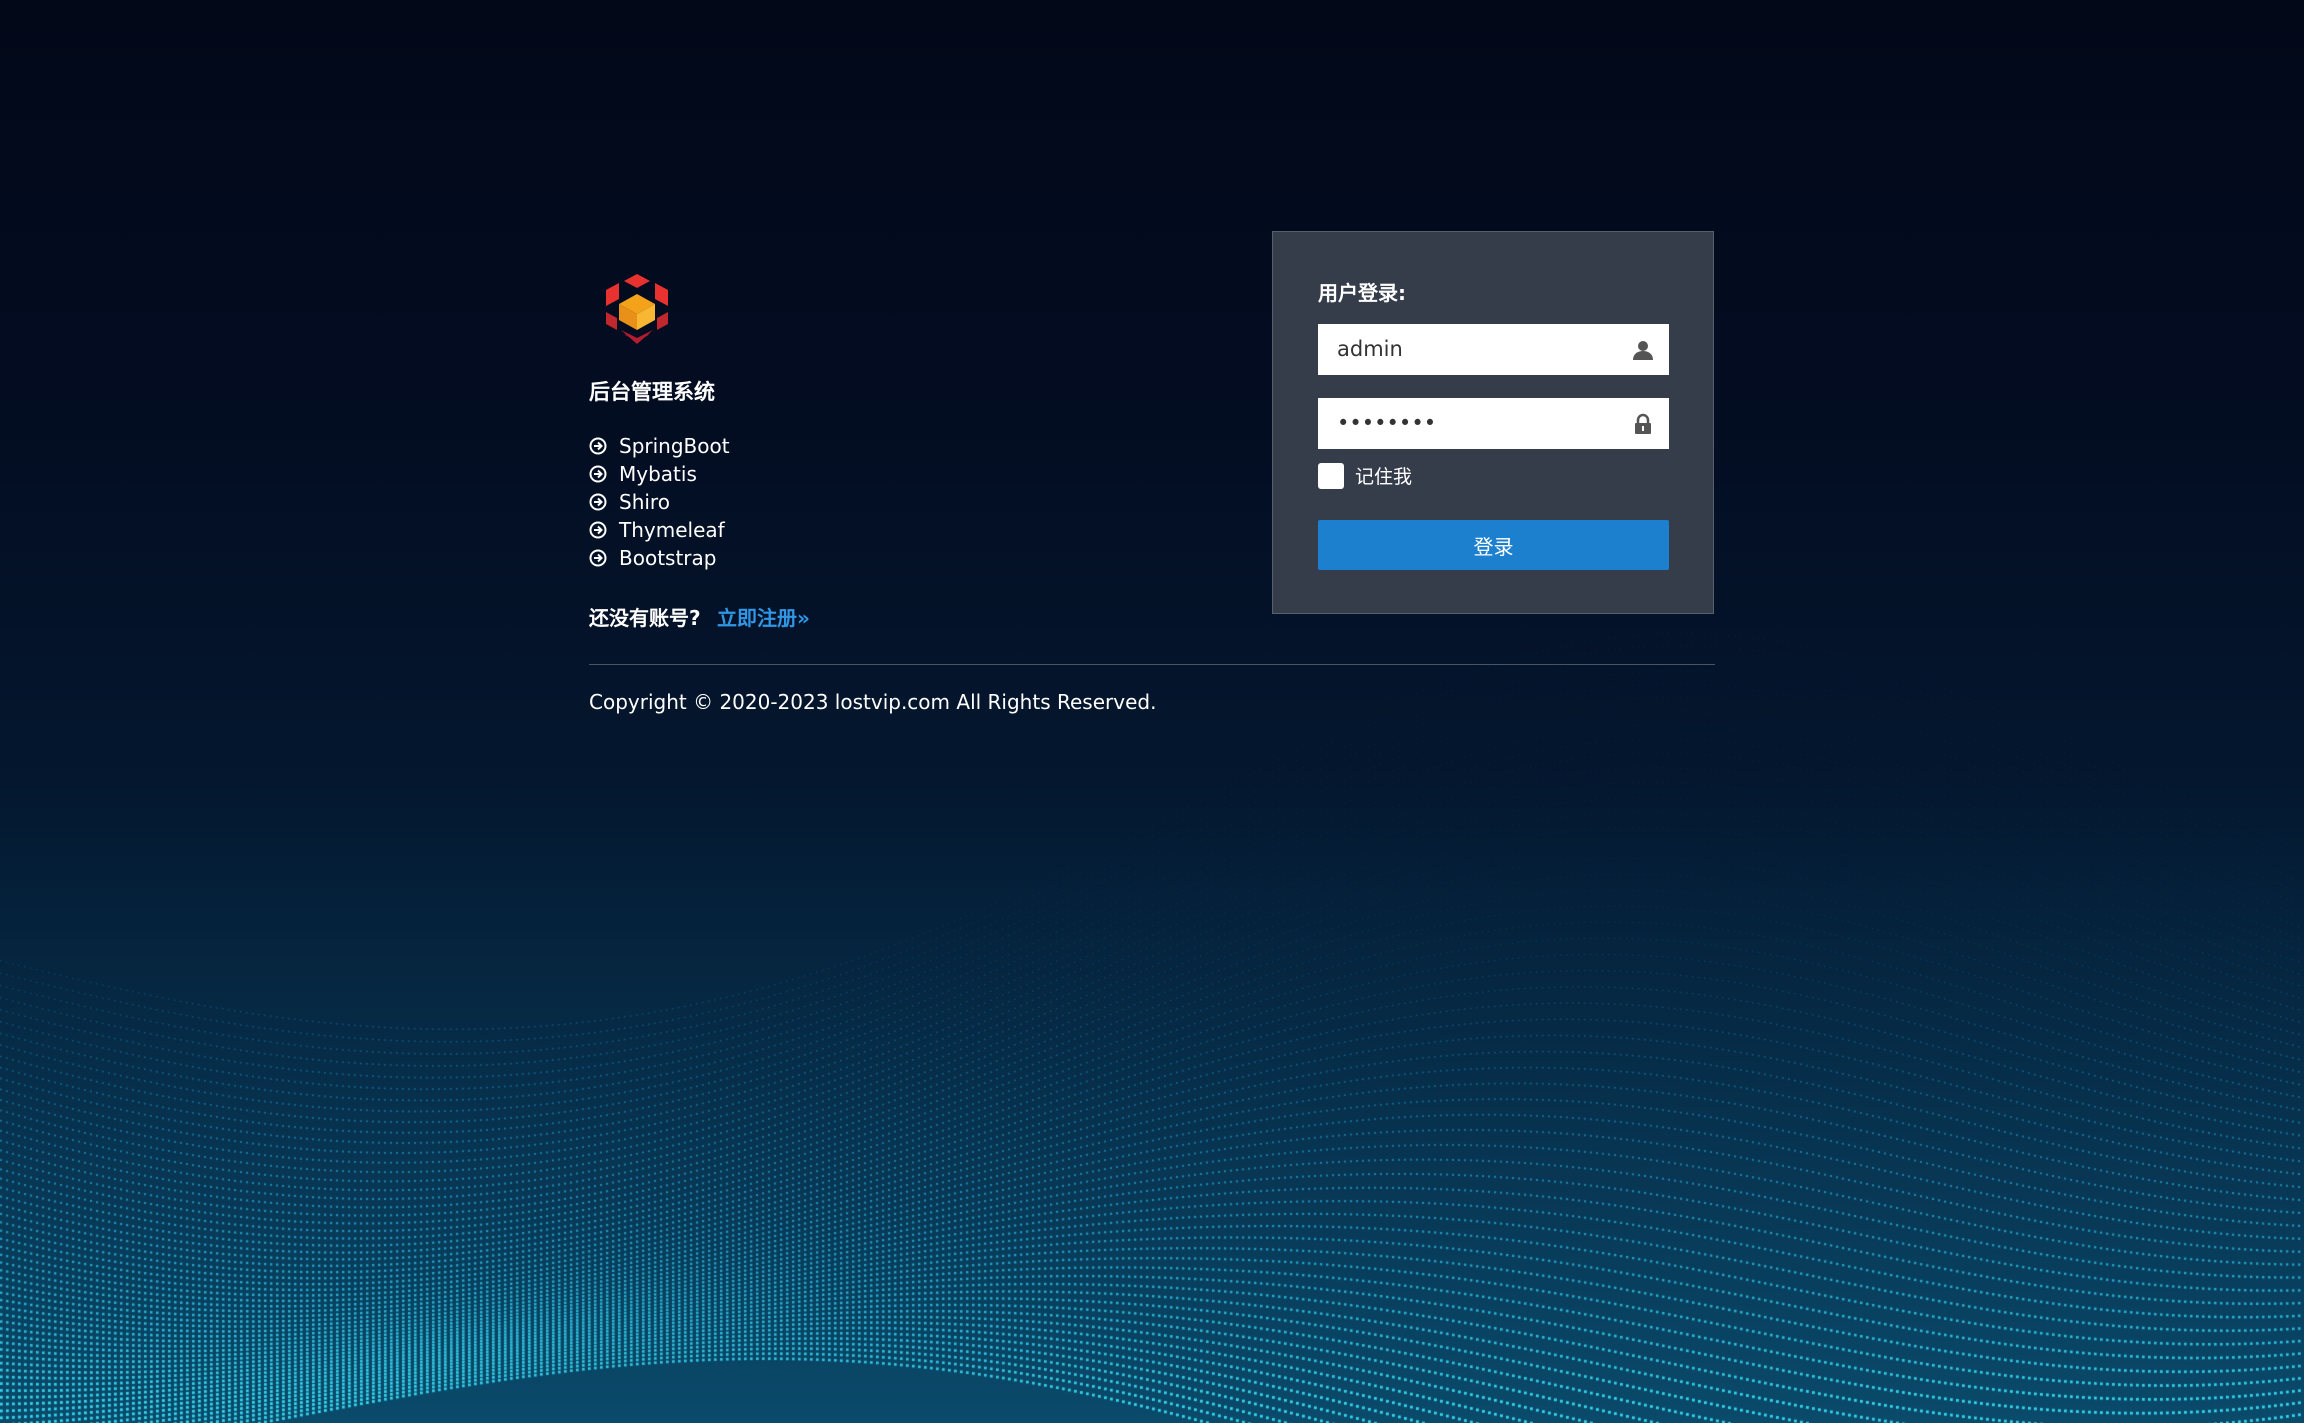 This screenshot has width=2304, height=1423. Describe the element at coordinates (637, 309) in the screenshot. I see `cube-logo-icon` at that location.